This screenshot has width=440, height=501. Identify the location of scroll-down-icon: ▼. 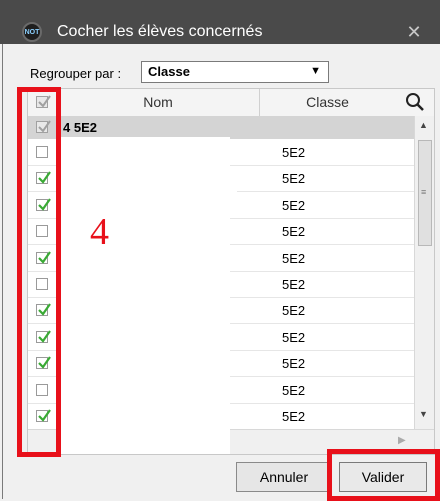
(423, 414).